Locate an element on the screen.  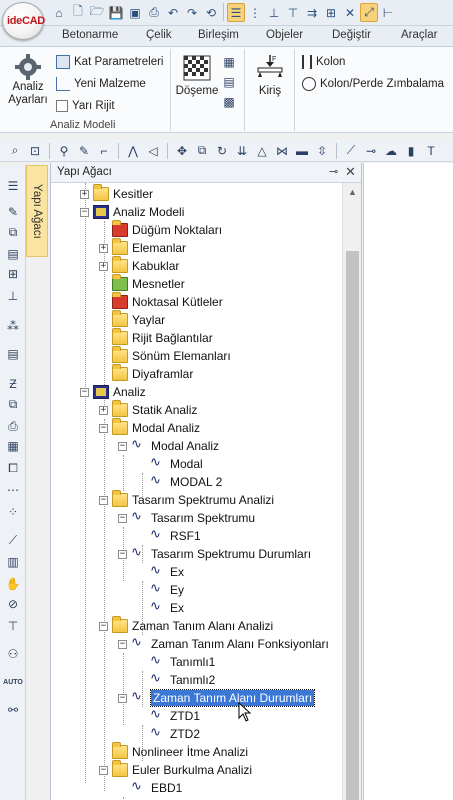
zigzag-icon: Ƶ is located at coordinates (13, 384).